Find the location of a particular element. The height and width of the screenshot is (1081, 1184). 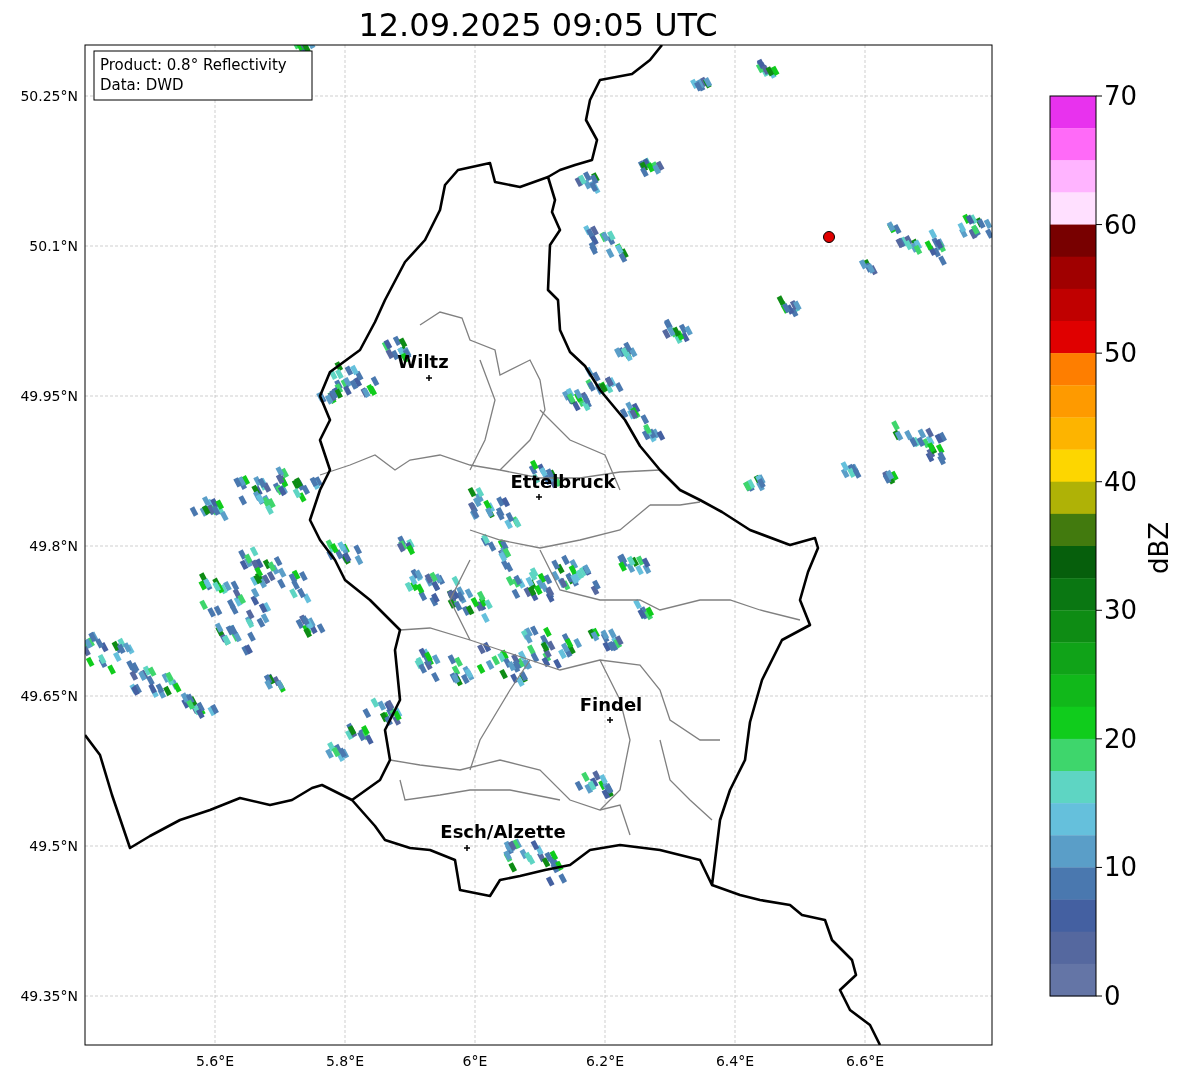

info-text: Data: DWD is located at coordinates (142, 85).